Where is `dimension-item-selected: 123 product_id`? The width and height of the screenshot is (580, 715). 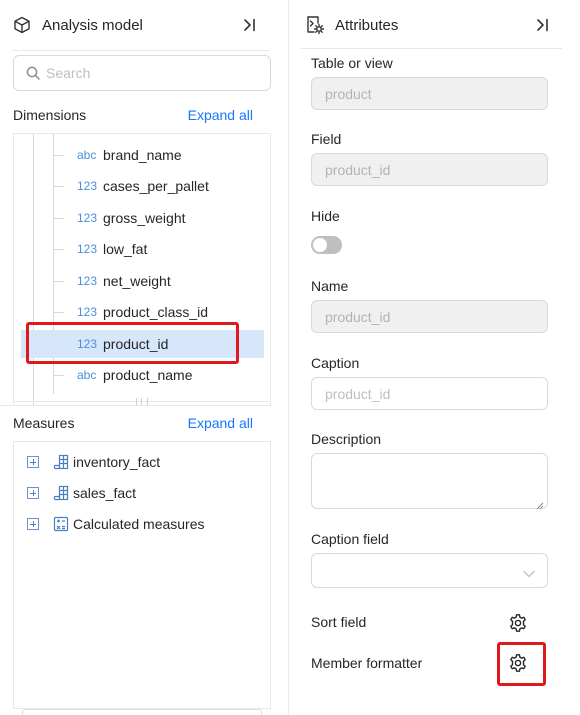
dimension-item-selected: 123 product_id is located at coordinates (142, 344).